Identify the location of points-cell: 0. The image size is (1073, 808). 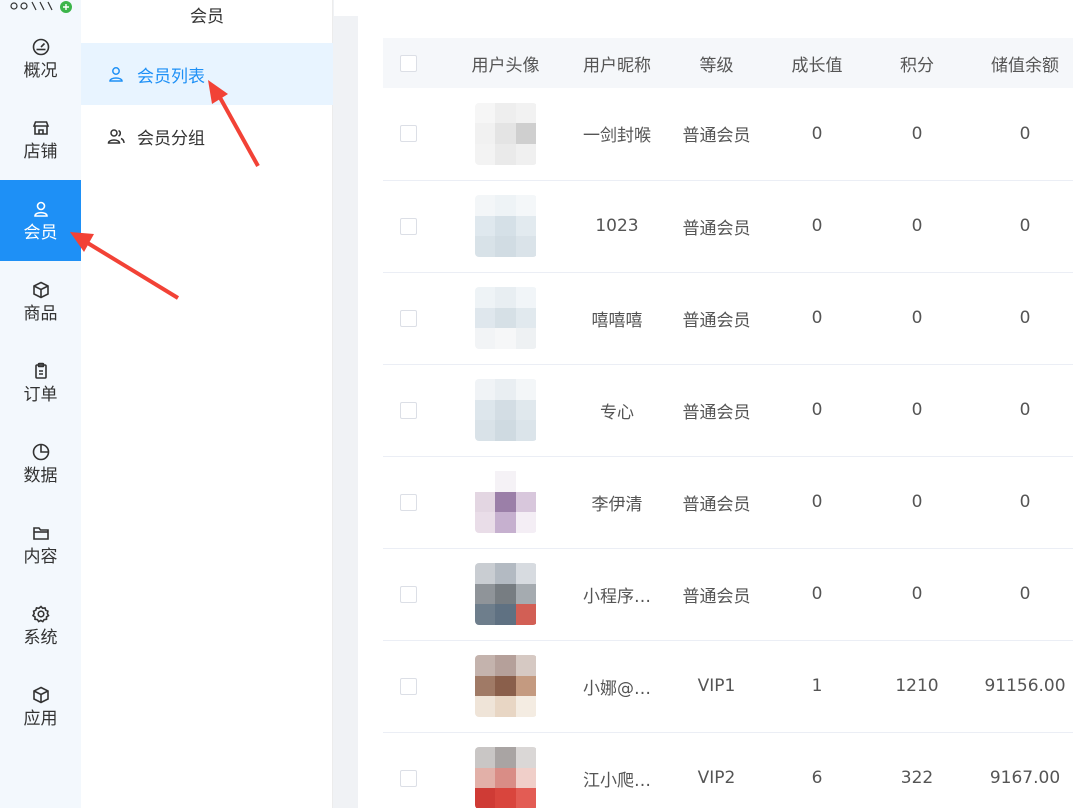
(917, 594).